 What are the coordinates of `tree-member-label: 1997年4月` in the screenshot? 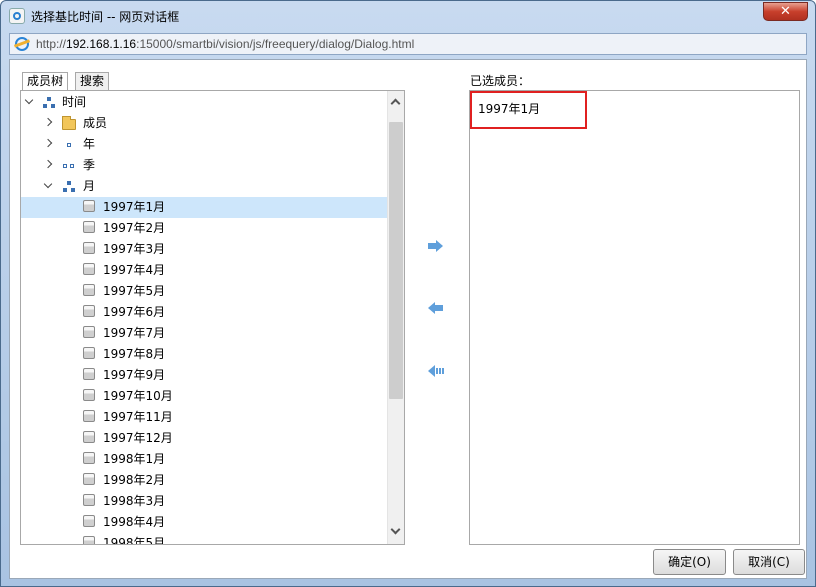 It's located at (134, 270).